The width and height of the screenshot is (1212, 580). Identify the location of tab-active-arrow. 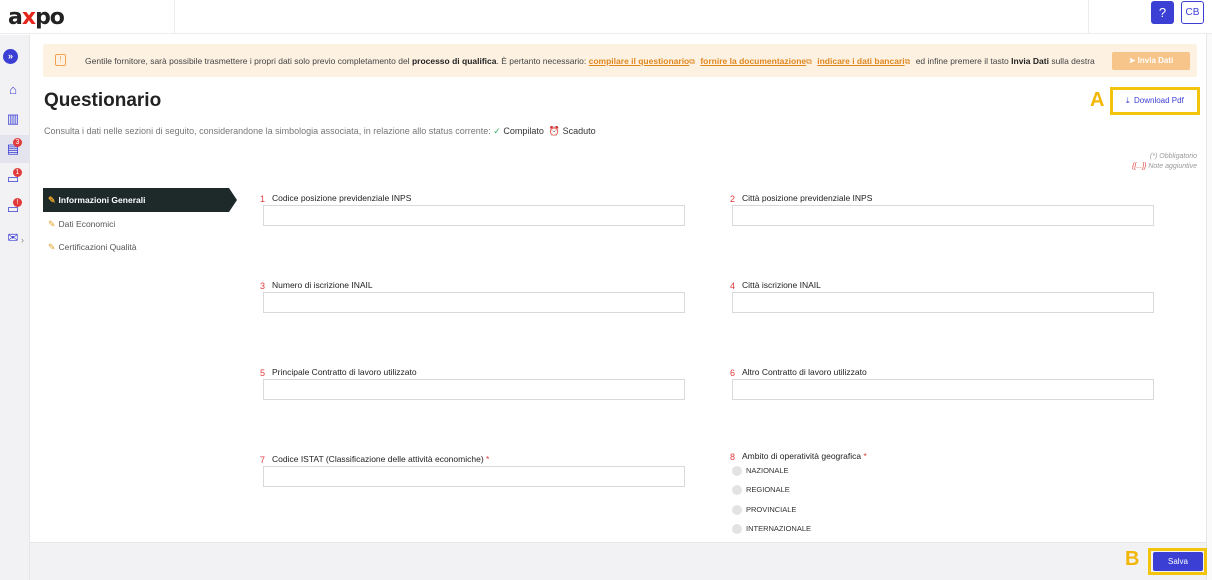
(233, 200).